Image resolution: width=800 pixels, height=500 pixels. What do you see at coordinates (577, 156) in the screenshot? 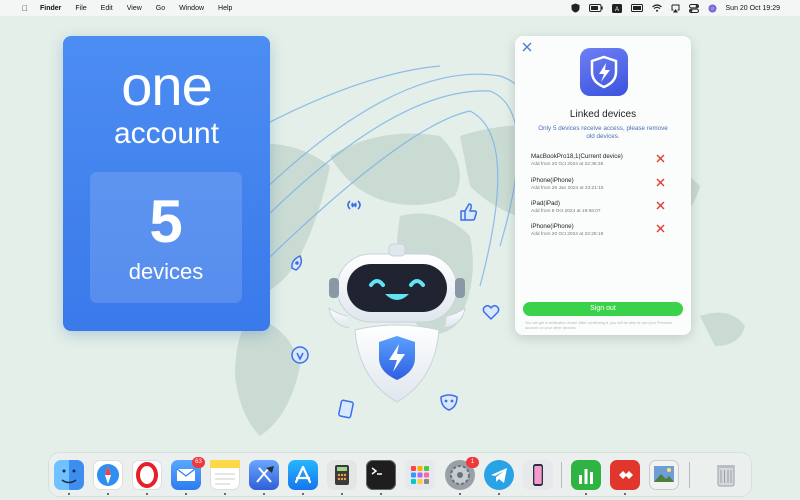
I see `device-name: MacBookPro18,1(Current device)` at bounding box center [577, 156].